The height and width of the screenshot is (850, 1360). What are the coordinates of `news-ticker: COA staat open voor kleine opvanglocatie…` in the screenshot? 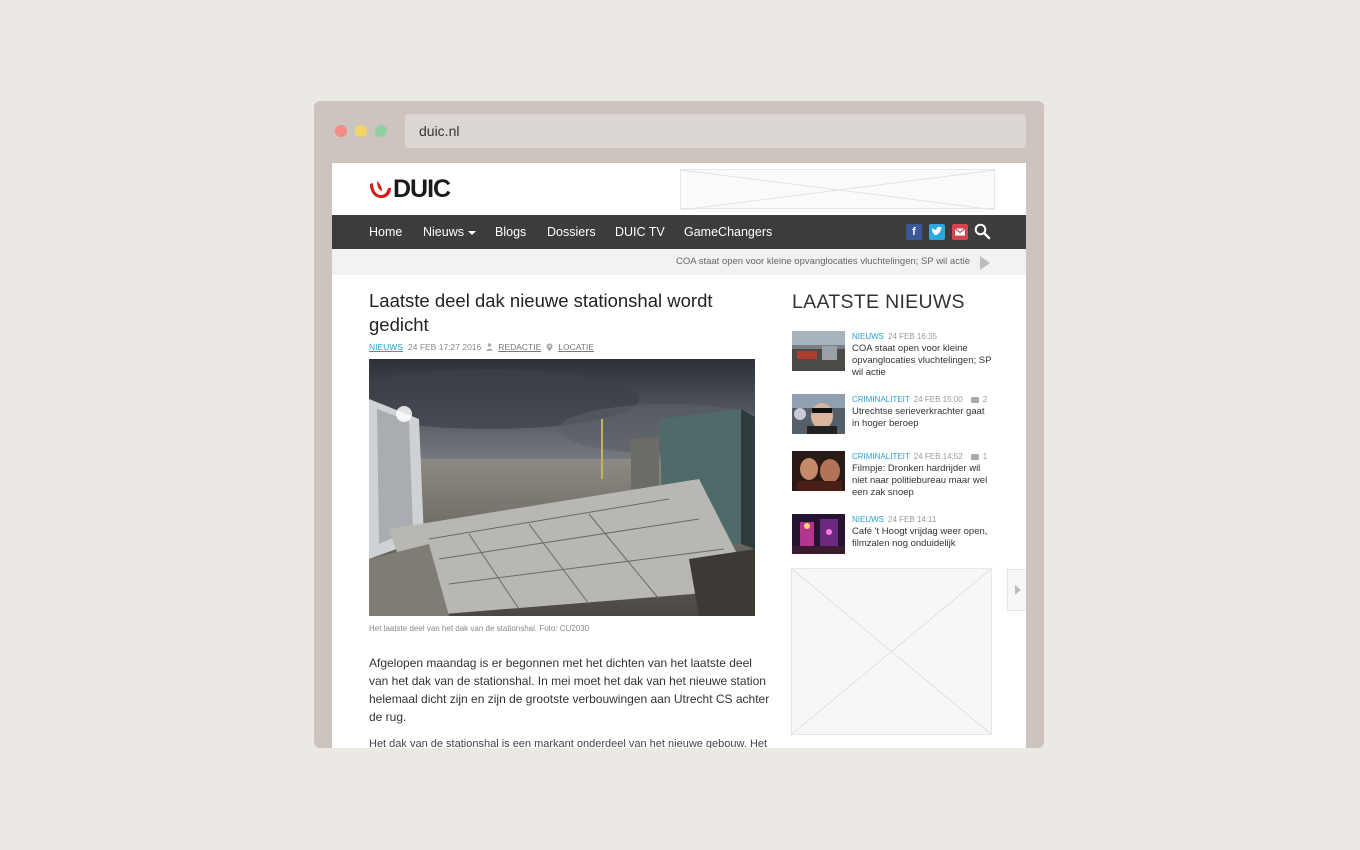 It's located at (679, 262).